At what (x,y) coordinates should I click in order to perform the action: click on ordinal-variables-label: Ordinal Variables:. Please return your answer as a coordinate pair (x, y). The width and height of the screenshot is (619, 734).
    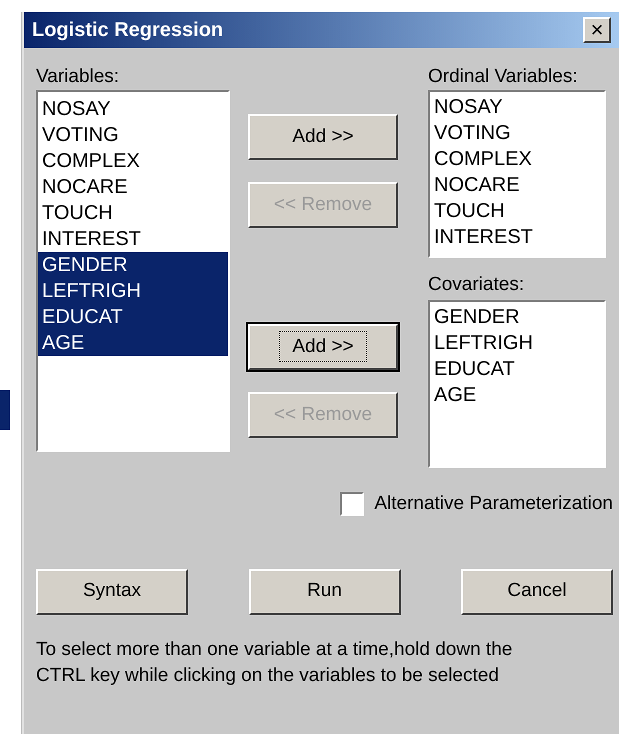
    Looking at the image, I should click on (503, 77).